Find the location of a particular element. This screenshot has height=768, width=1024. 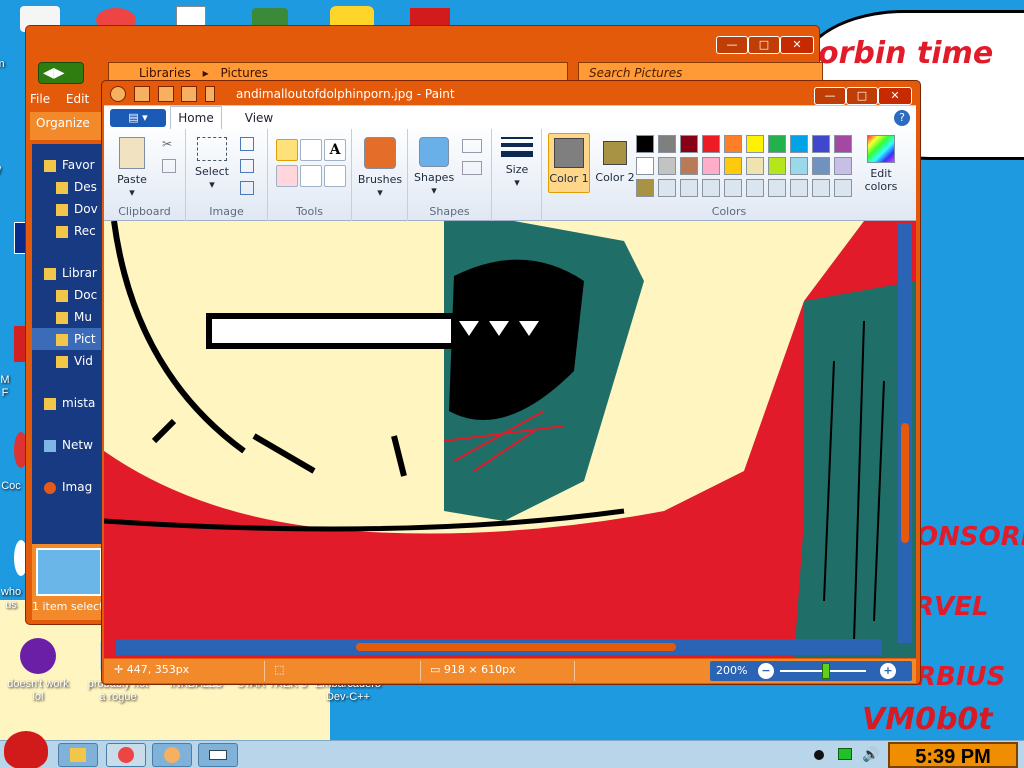

volume-icon: 🔊 is located at coordinates (870, 755).